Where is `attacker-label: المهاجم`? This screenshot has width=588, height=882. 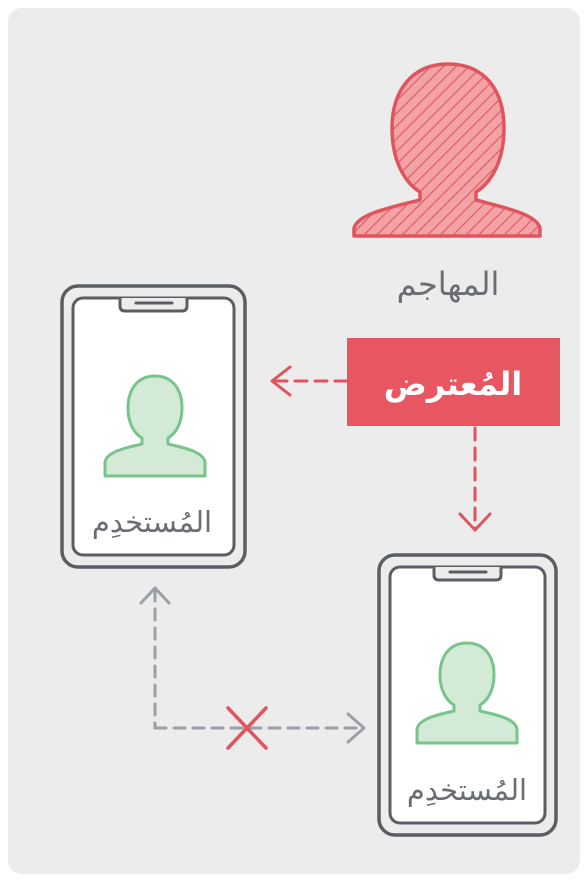 attacker-label: المهاجم is located at coordinates (448, 284).